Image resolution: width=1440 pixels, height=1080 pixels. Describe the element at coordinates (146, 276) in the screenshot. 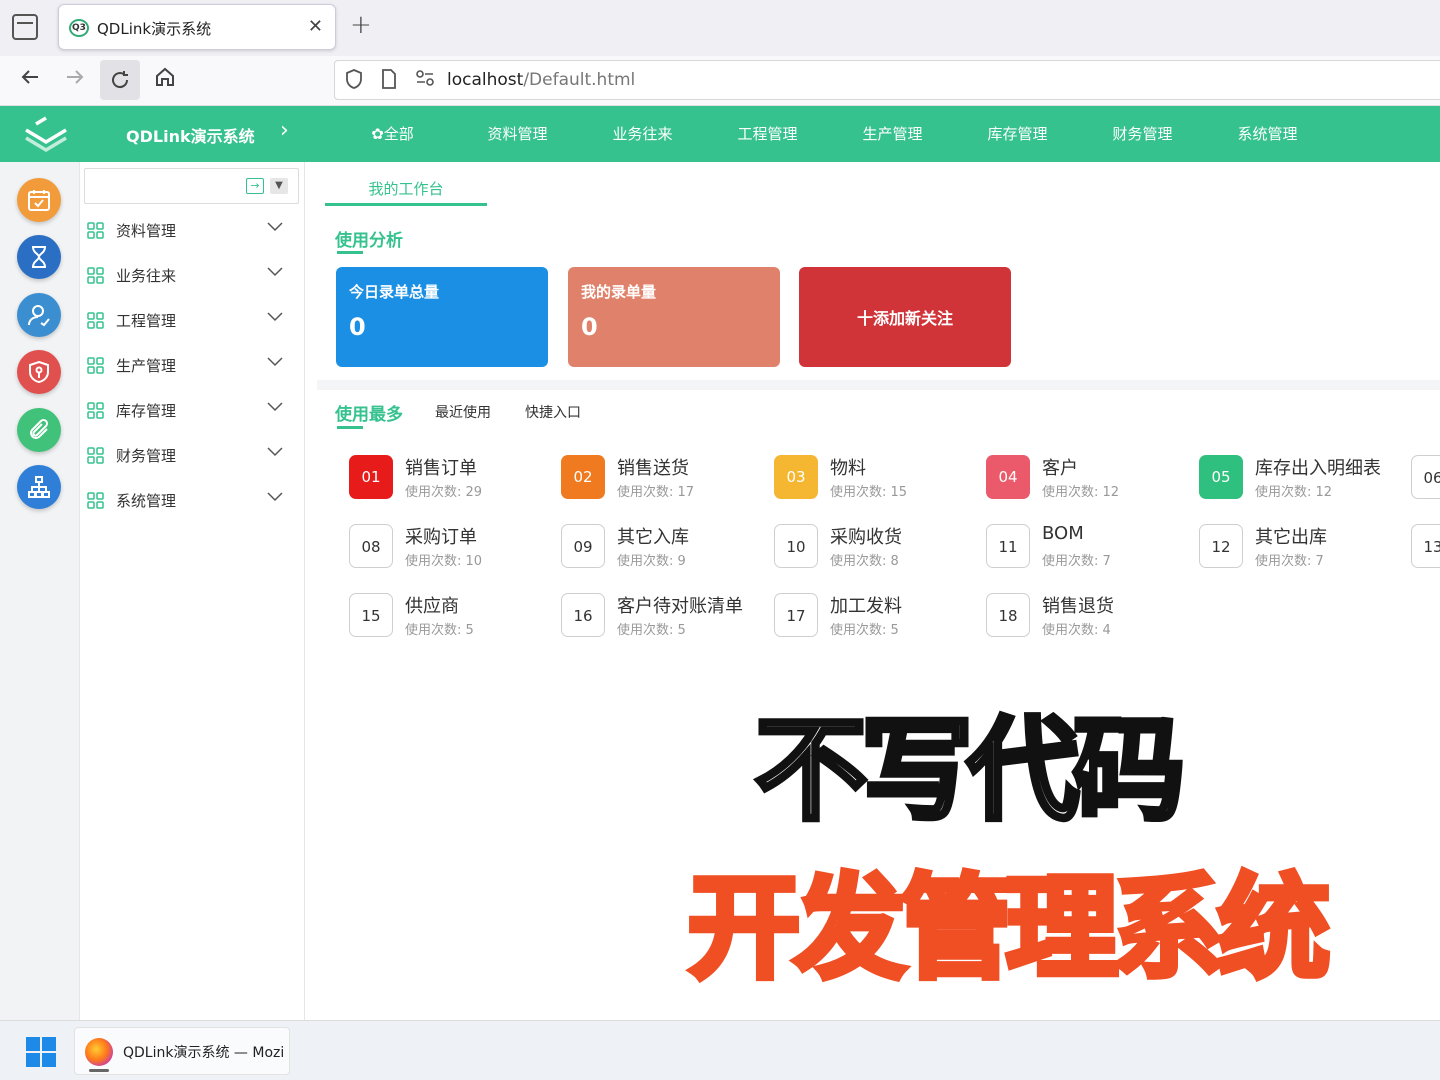

I see `sidebar-item-label: 业务往来` at that location.